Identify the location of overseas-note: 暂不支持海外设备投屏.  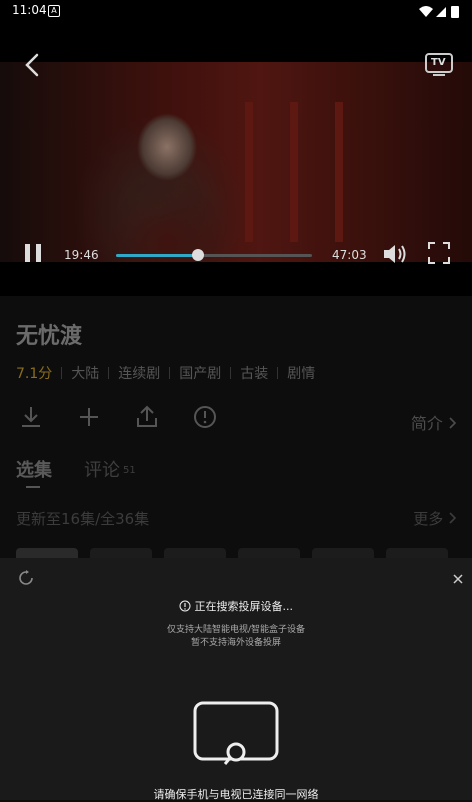
(235, 643).